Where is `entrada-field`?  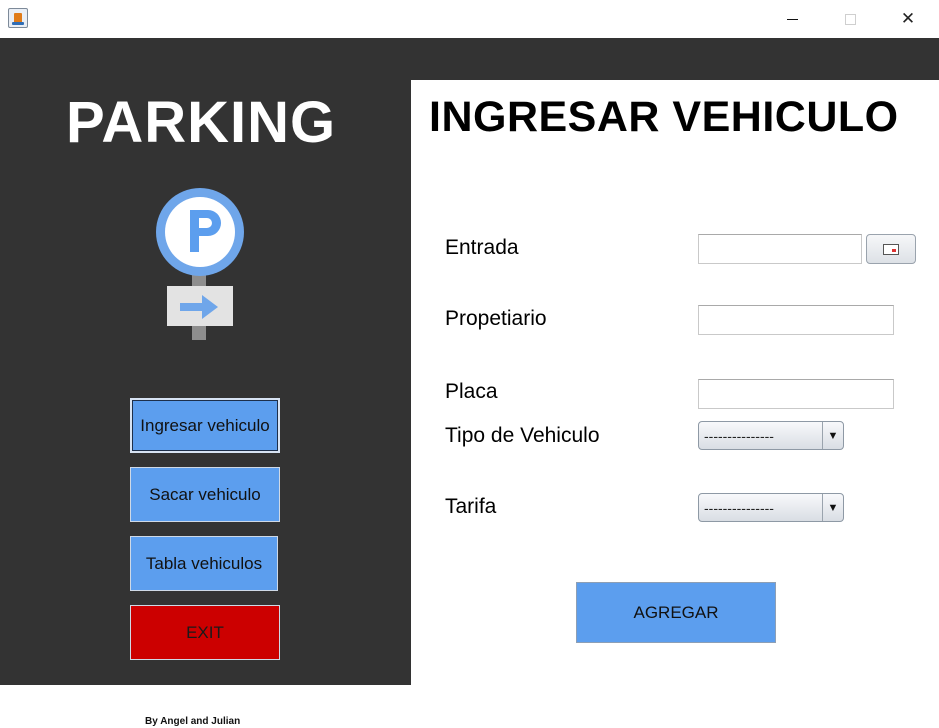
entrada-field is located at coordinates (780, 249).